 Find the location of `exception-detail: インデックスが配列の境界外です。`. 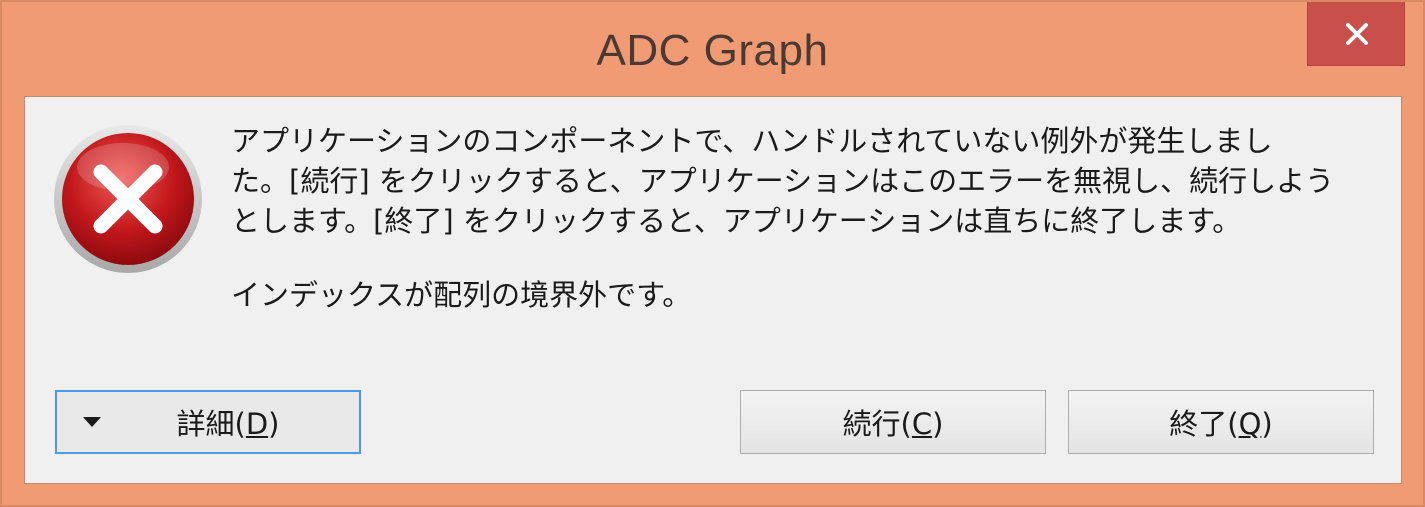

exception-detail: インデックスが配列の境界外です。 is located at coordinates (461, 295).